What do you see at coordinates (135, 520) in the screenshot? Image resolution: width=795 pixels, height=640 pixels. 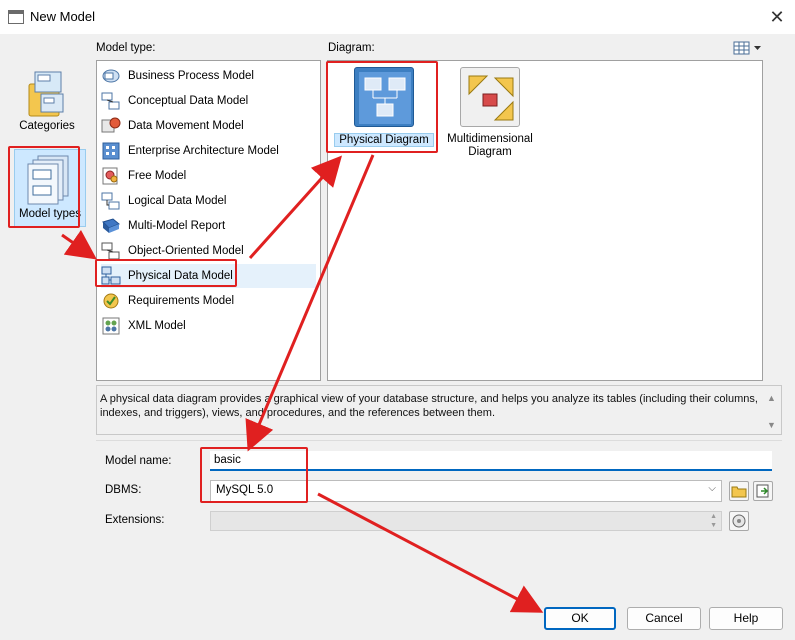 I see `extensions-label: Extensions:` at bounding box center [135, 520].